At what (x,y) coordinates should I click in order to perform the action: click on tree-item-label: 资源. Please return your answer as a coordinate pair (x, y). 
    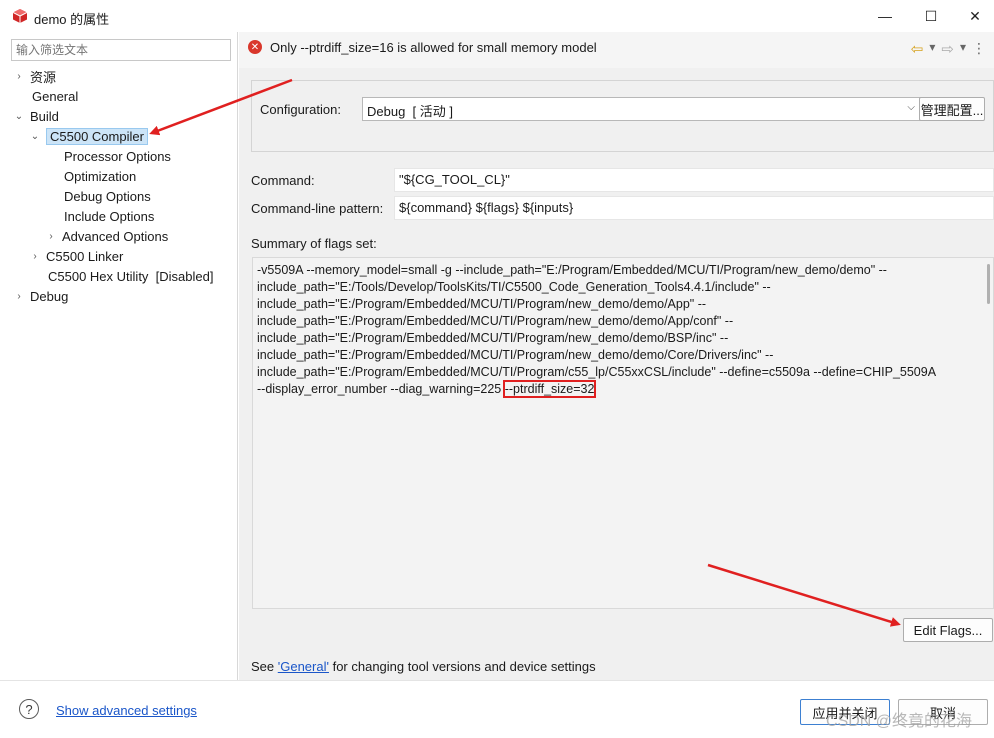
    Looking at the image, I should click on (43, 77).